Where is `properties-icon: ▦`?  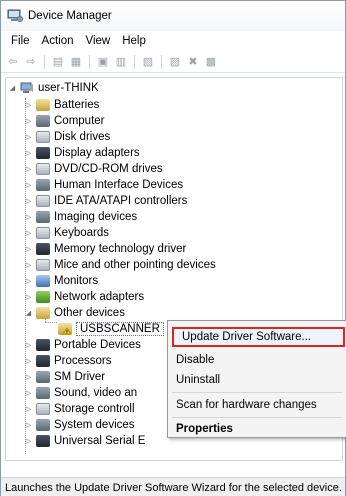 properties-icon: ▦ is located at coordinates (76, 62).